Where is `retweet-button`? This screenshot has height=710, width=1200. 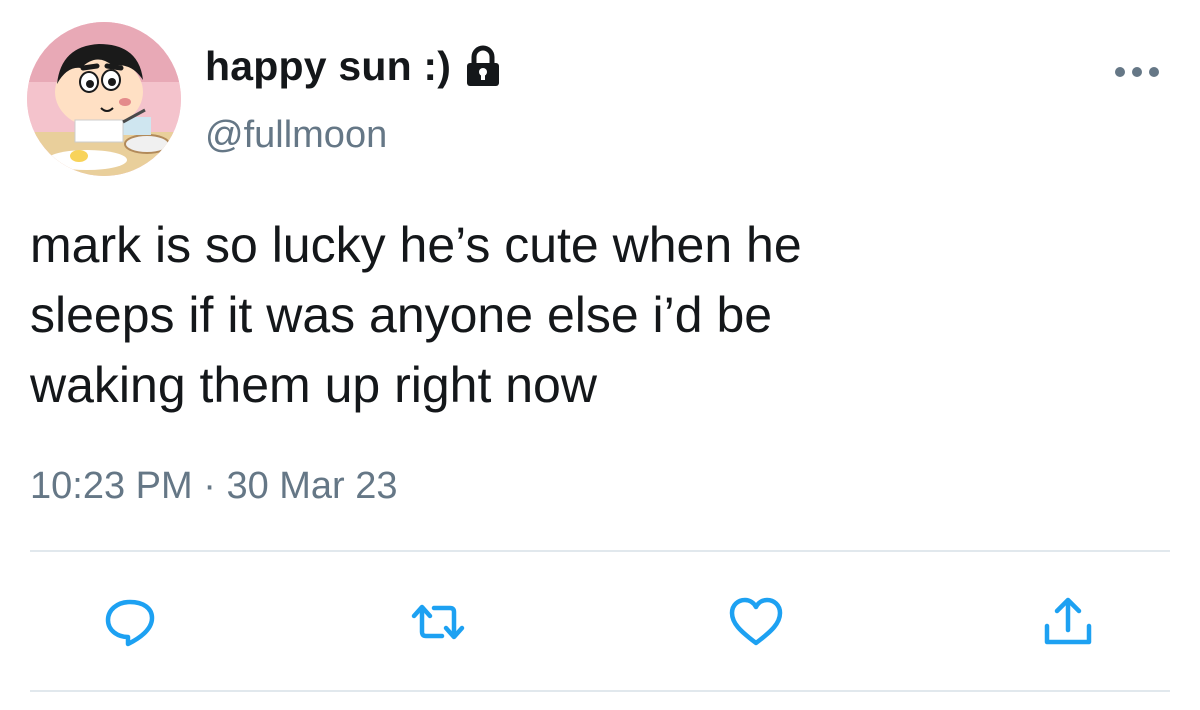 retweet-button is located at coordinates (438, 622).